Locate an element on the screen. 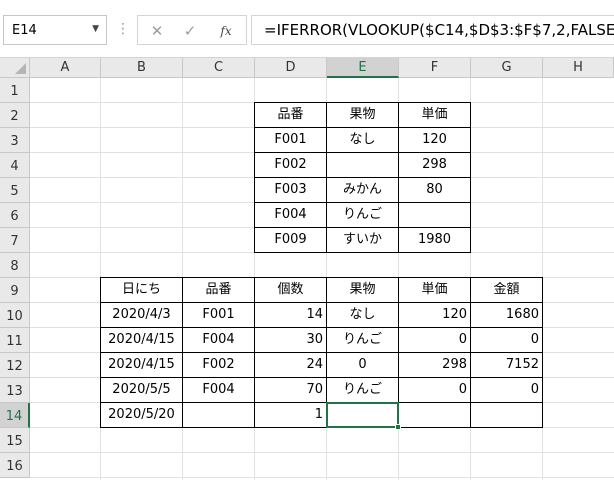 The image size is (614, 480). sales-table-cell: 14 is located at coordinates (290, 315).